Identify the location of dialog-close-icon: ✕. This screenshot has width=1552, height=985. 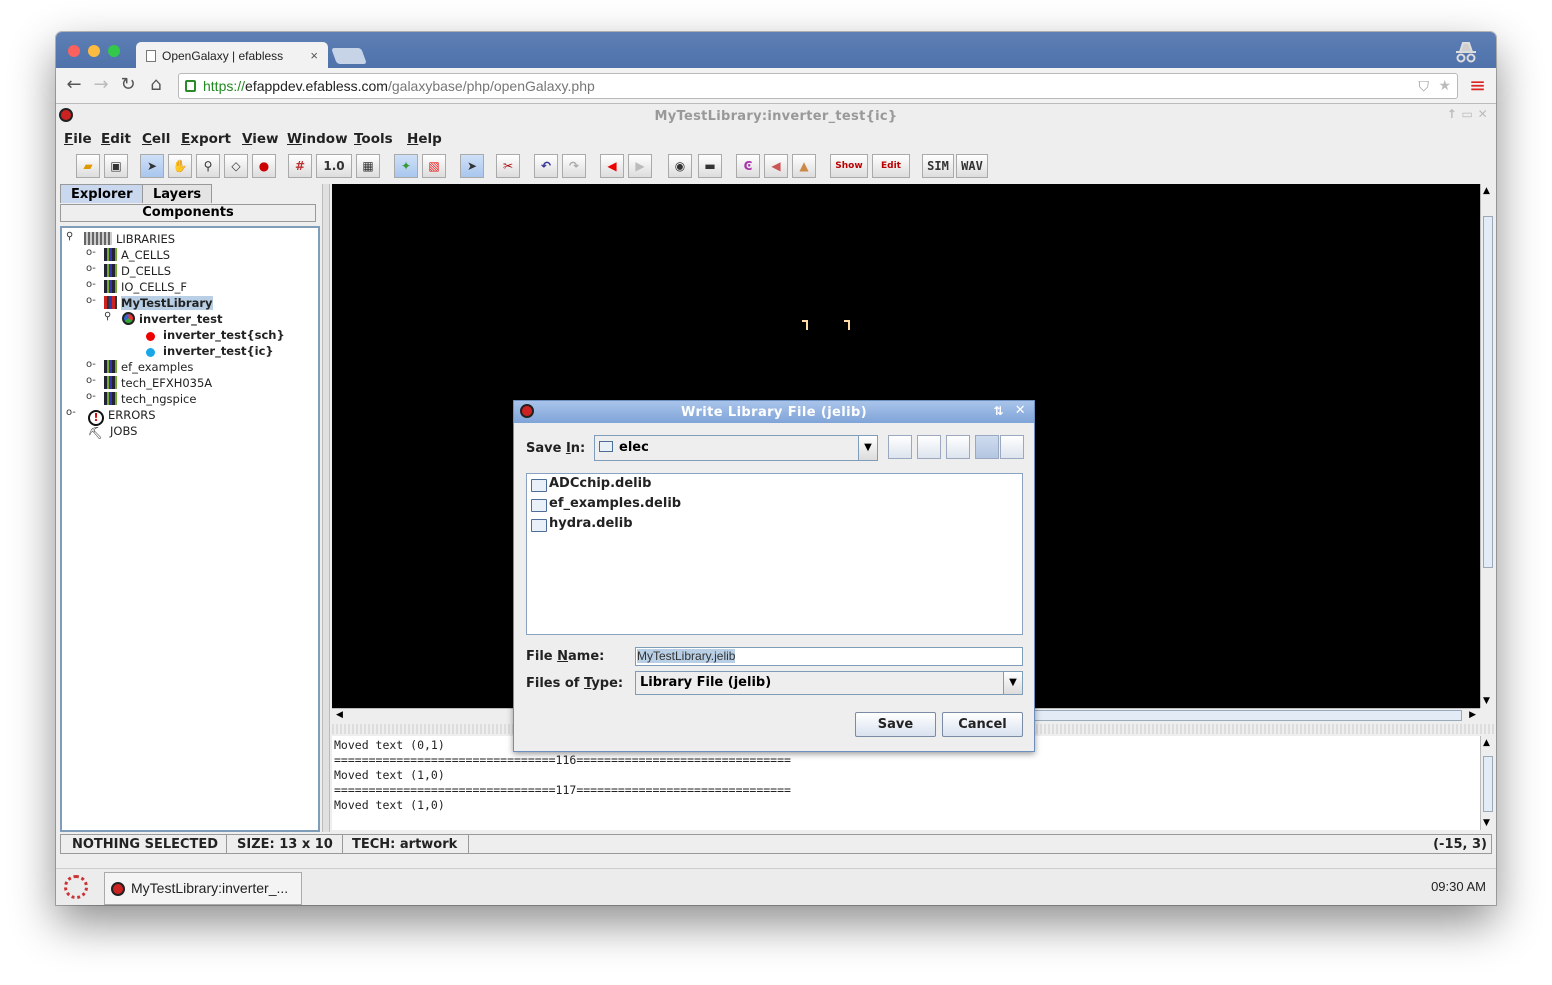
(1020, 410).